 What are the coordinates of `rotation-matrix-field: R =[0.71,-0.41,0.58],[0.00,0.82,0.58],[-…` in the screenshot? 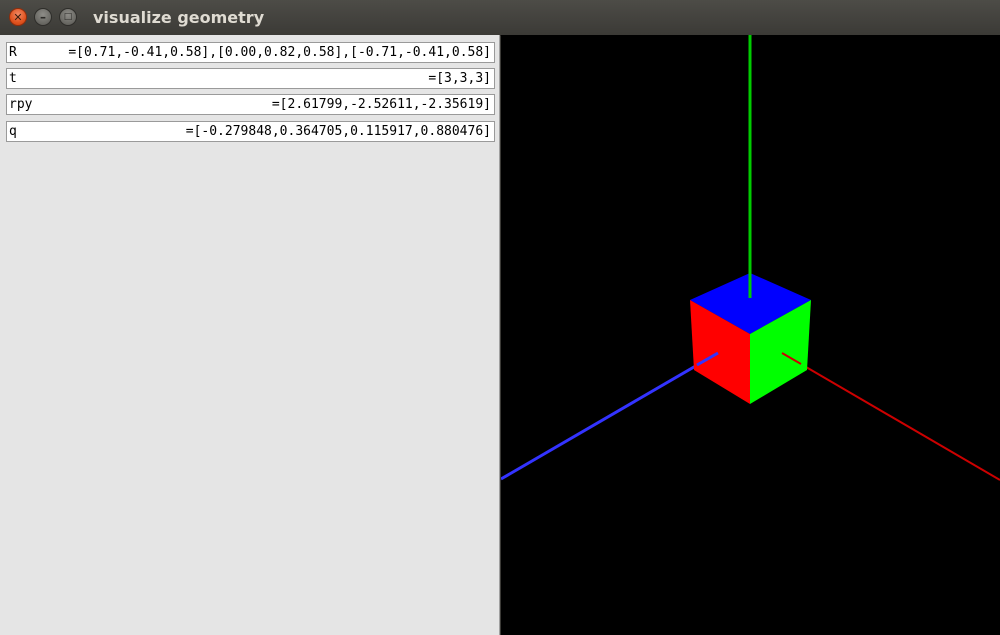 It's located at (250, 52).